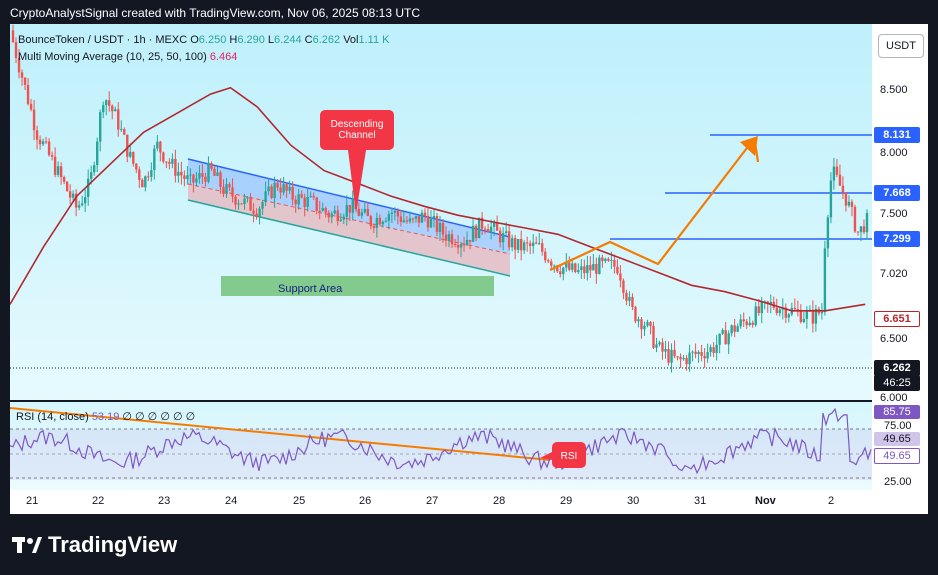  I want to click on ma-price-badge: 6.651, so click(897, 319).